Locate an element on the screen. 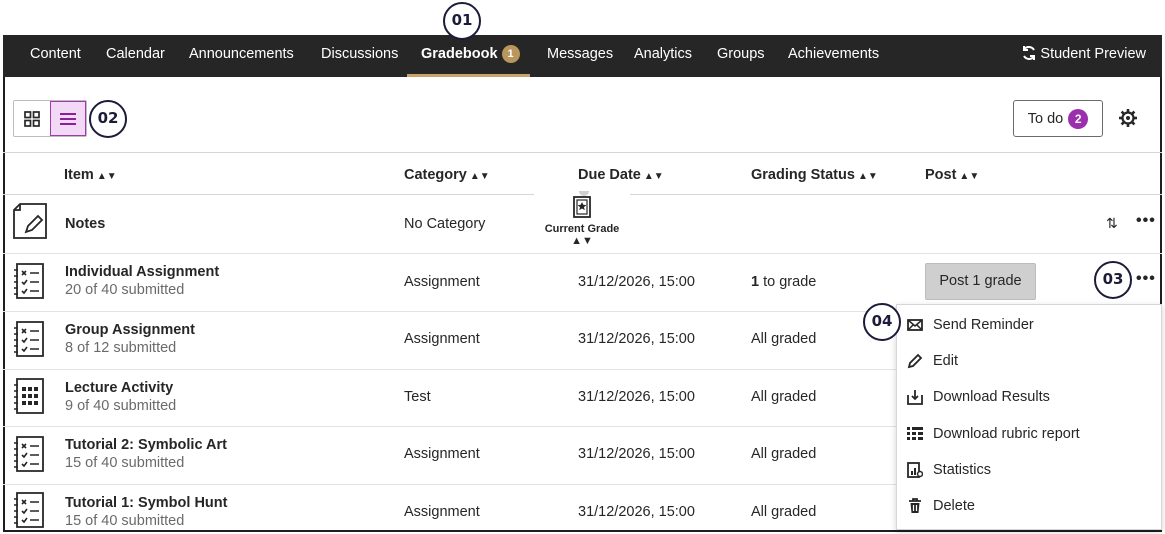  row-title: Lecture Activity is located at coordinates (119, 388).